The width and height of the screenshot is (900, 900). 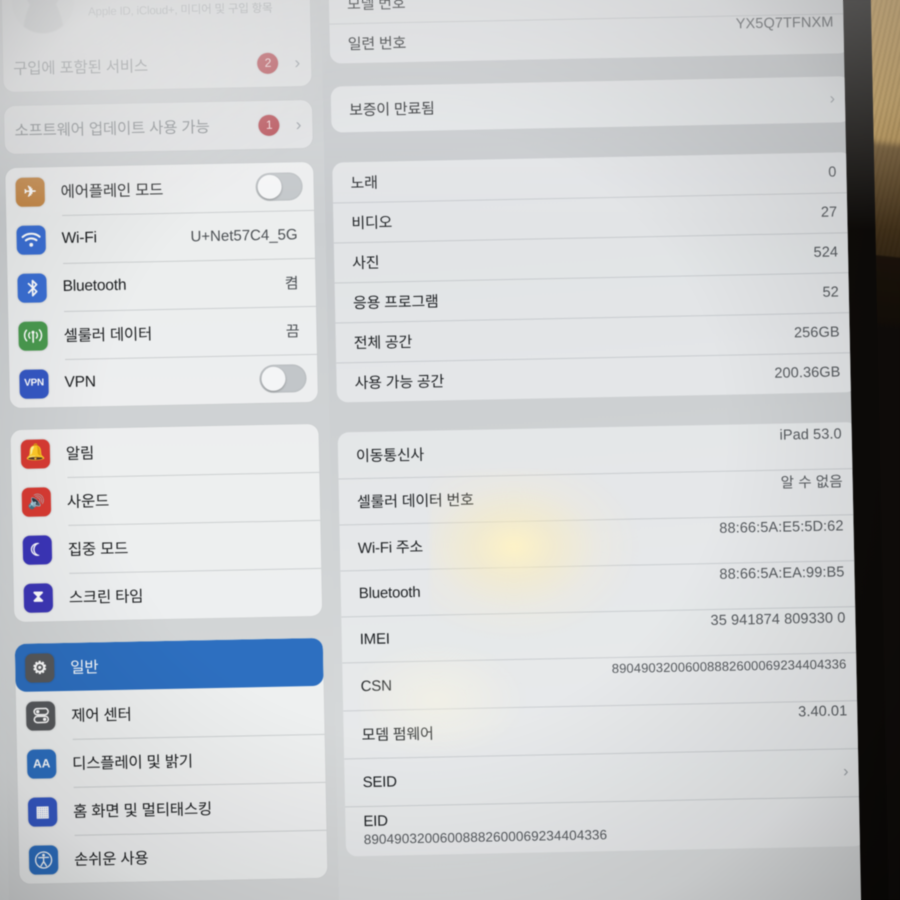 I want to click on total-capacity-label: 전체 공간, so click(x=383, y=342).